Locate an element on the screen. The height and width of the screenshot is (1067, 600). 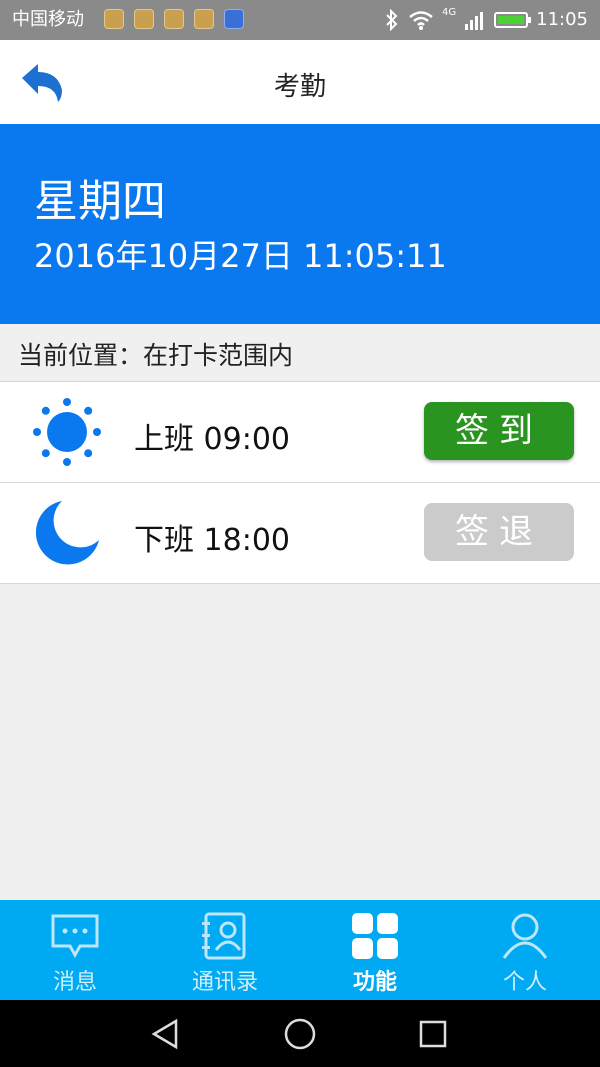
nav-item-profile: 个人 is located at coordinates (525, 950).